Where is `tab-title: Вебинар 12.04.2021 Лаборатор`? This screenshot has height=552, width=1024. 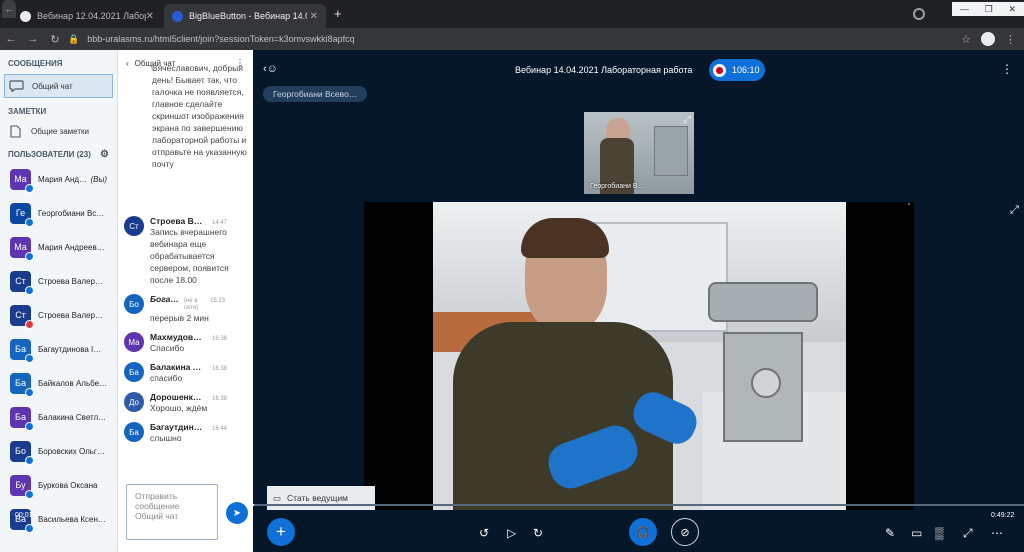 tab-title: Вебинар 12.04.2021 Лаборатор is located at coordinates (91, 16).